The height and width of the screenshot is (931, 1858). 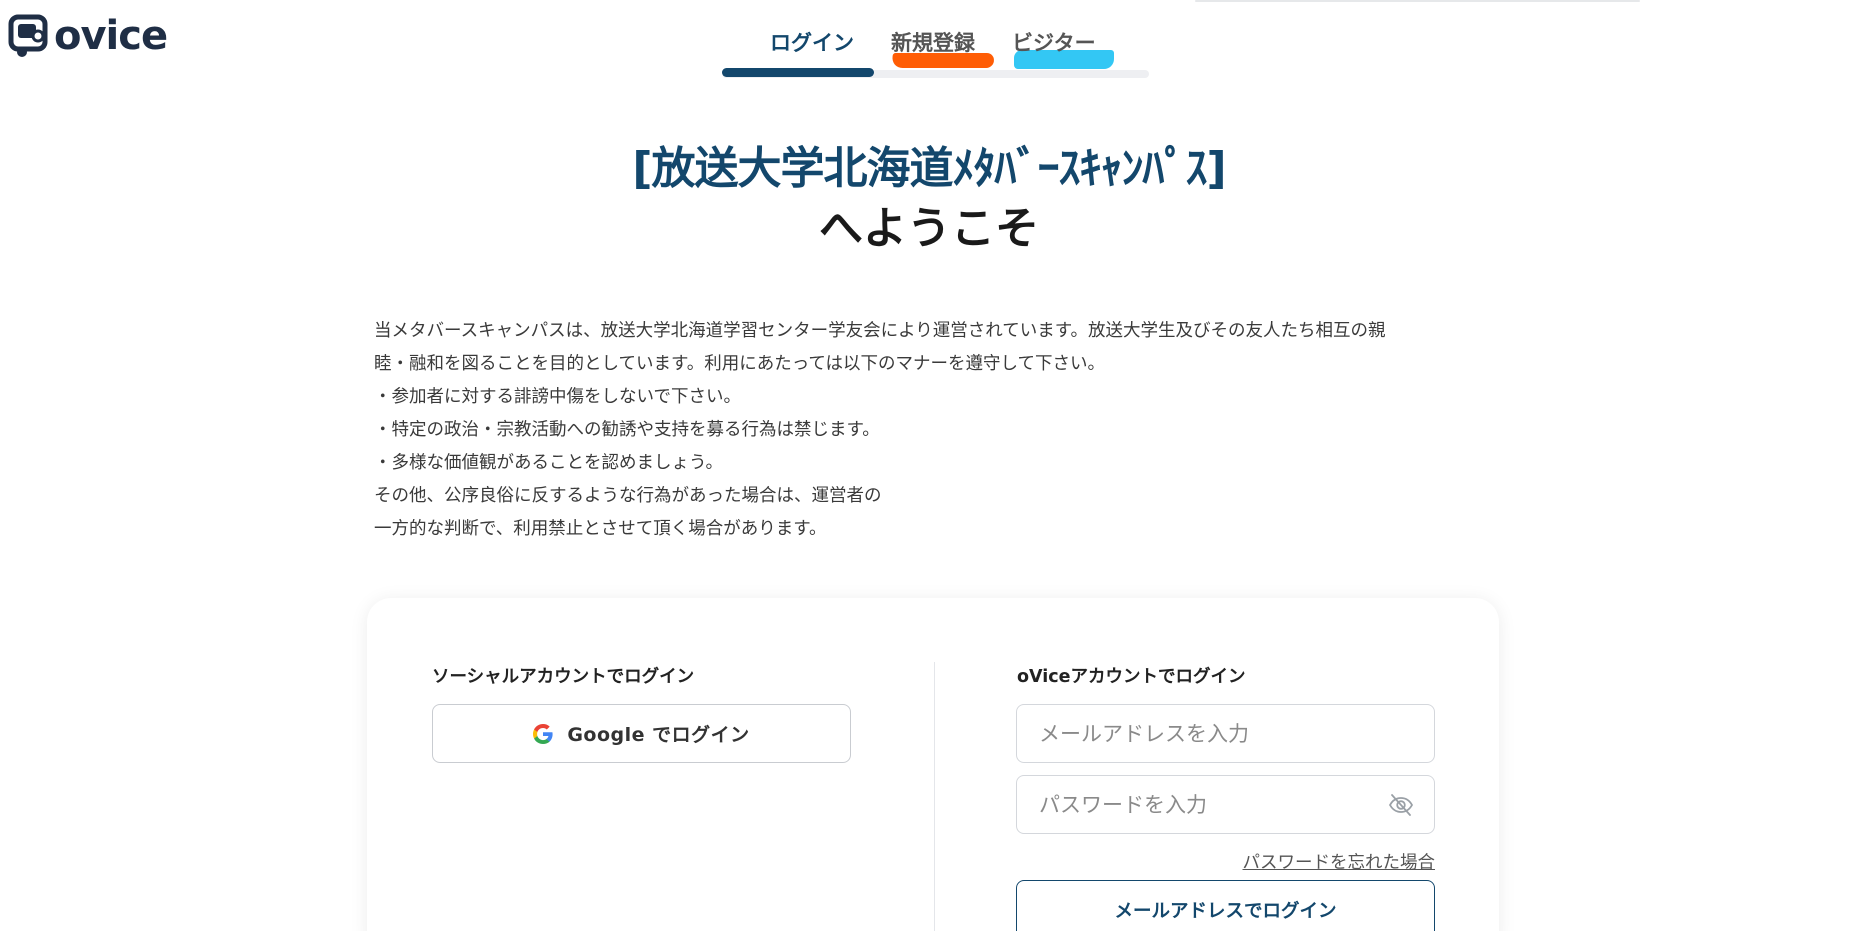 I want to click on google-login-label: Google でログイン, so click(x=658, y=735).